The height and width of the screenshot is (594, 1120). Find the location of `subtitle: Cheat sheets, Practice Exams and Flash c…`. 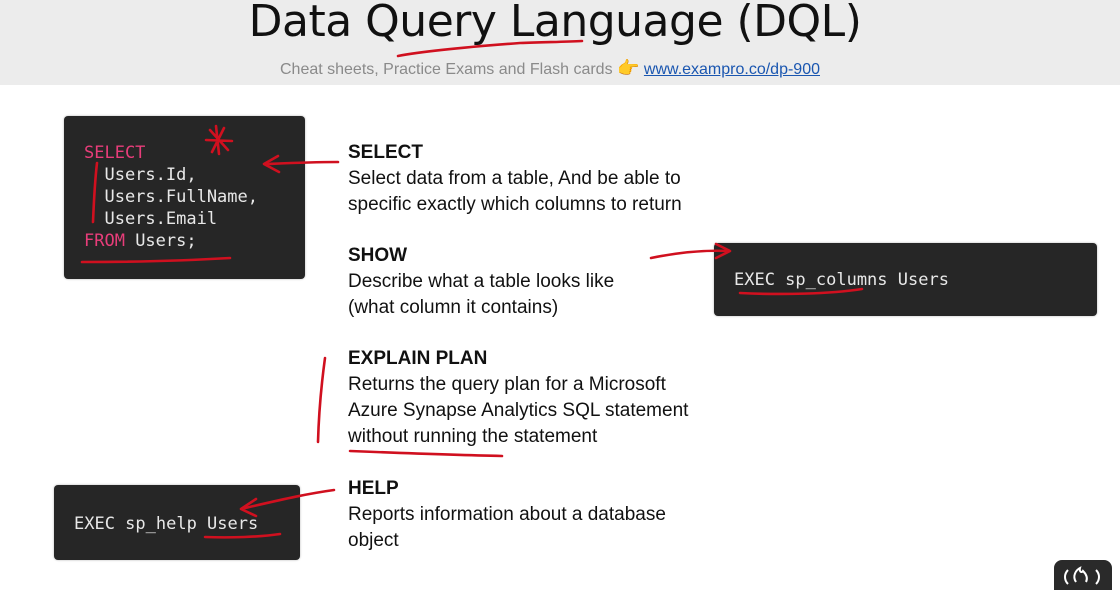

subtitle: Cheat sheets, Practice Exams and Flash c… is located at coordinates (550, 68).